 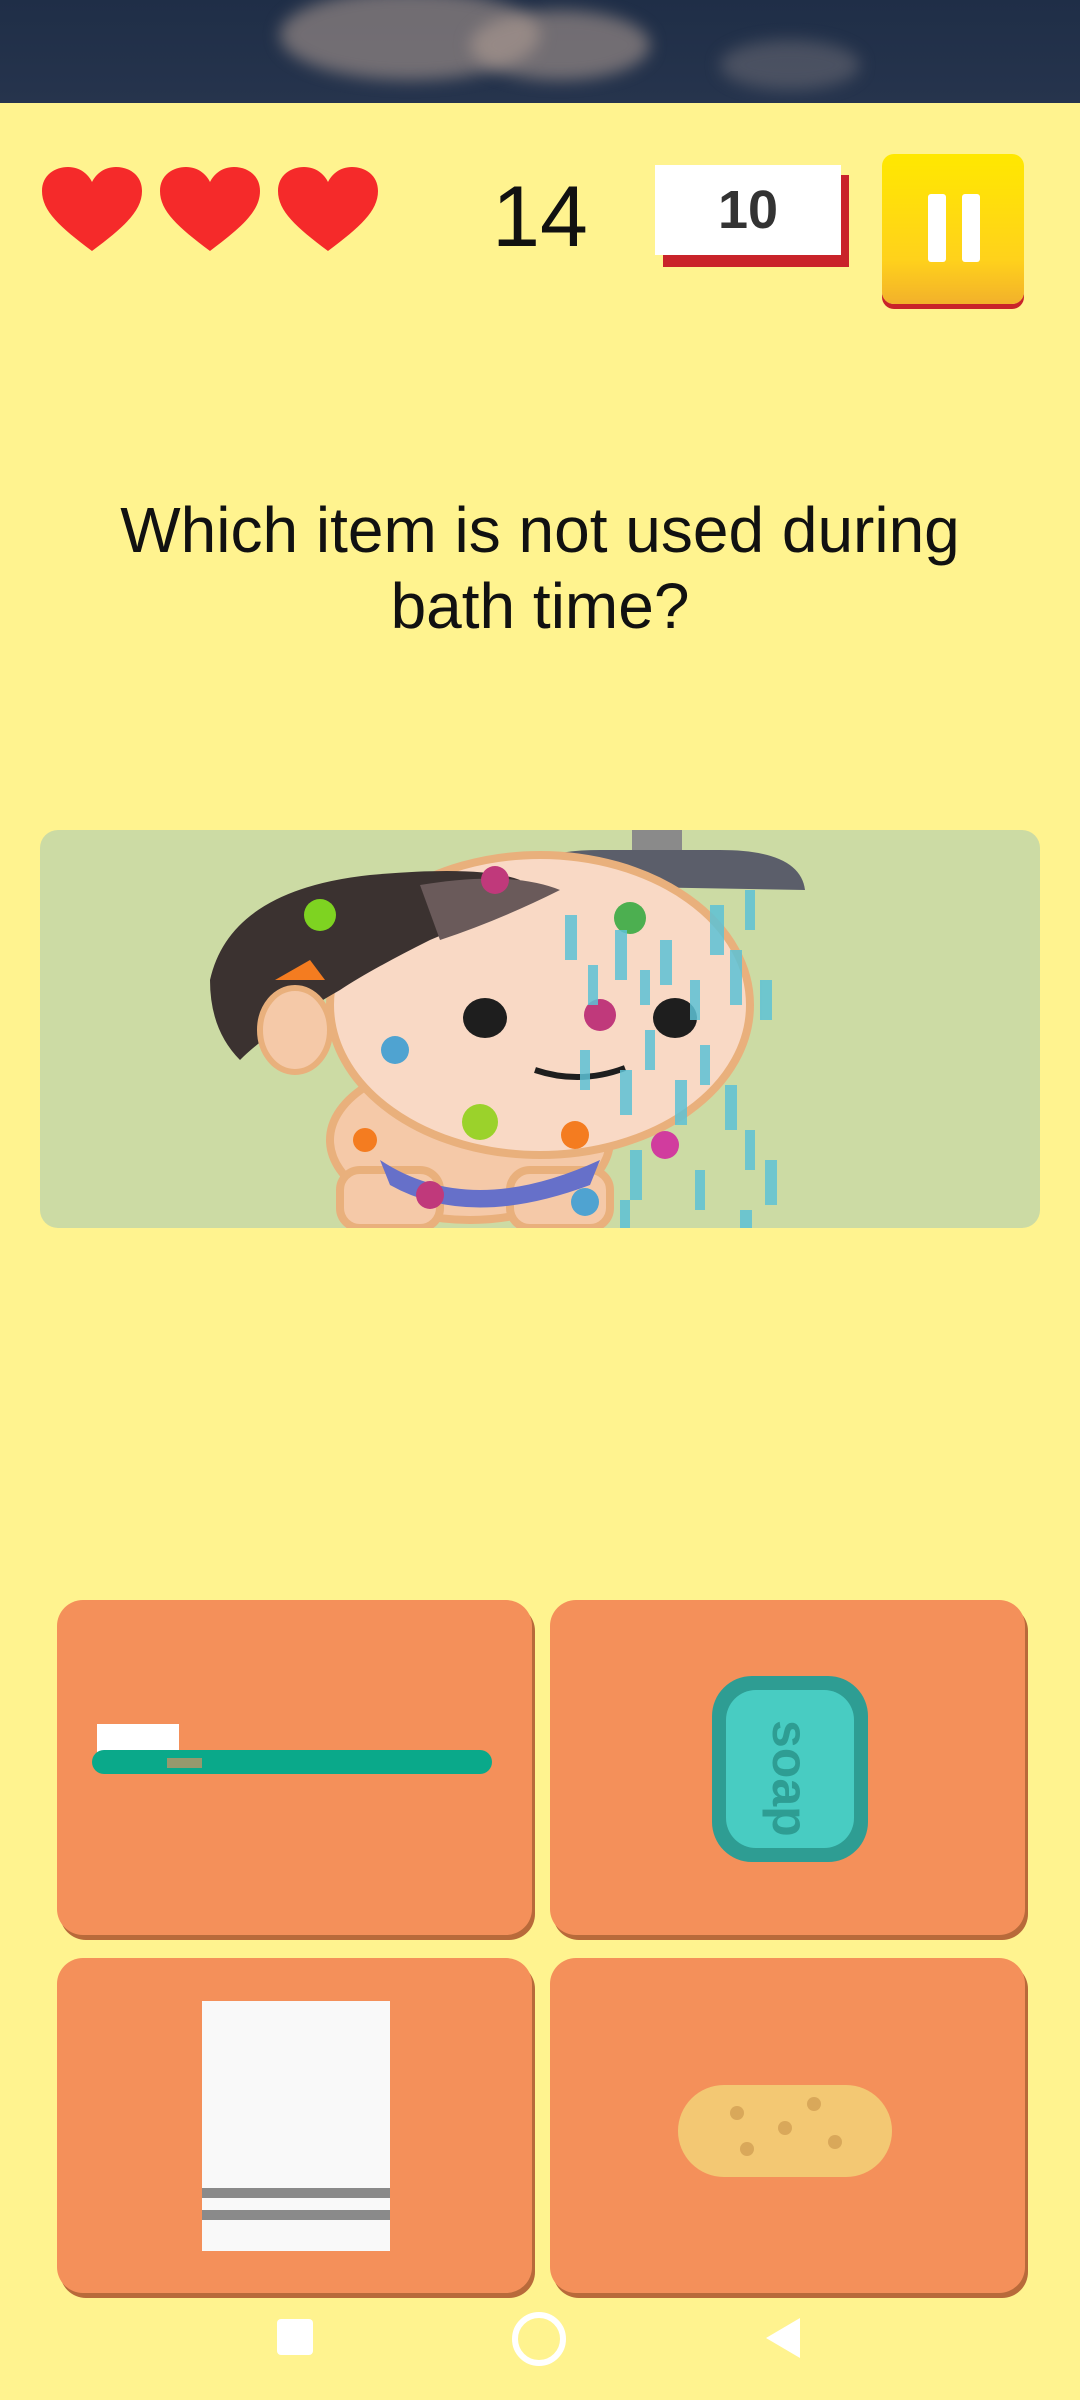 I want to click on system-navigation-bar, so click(x=540, y=2345).